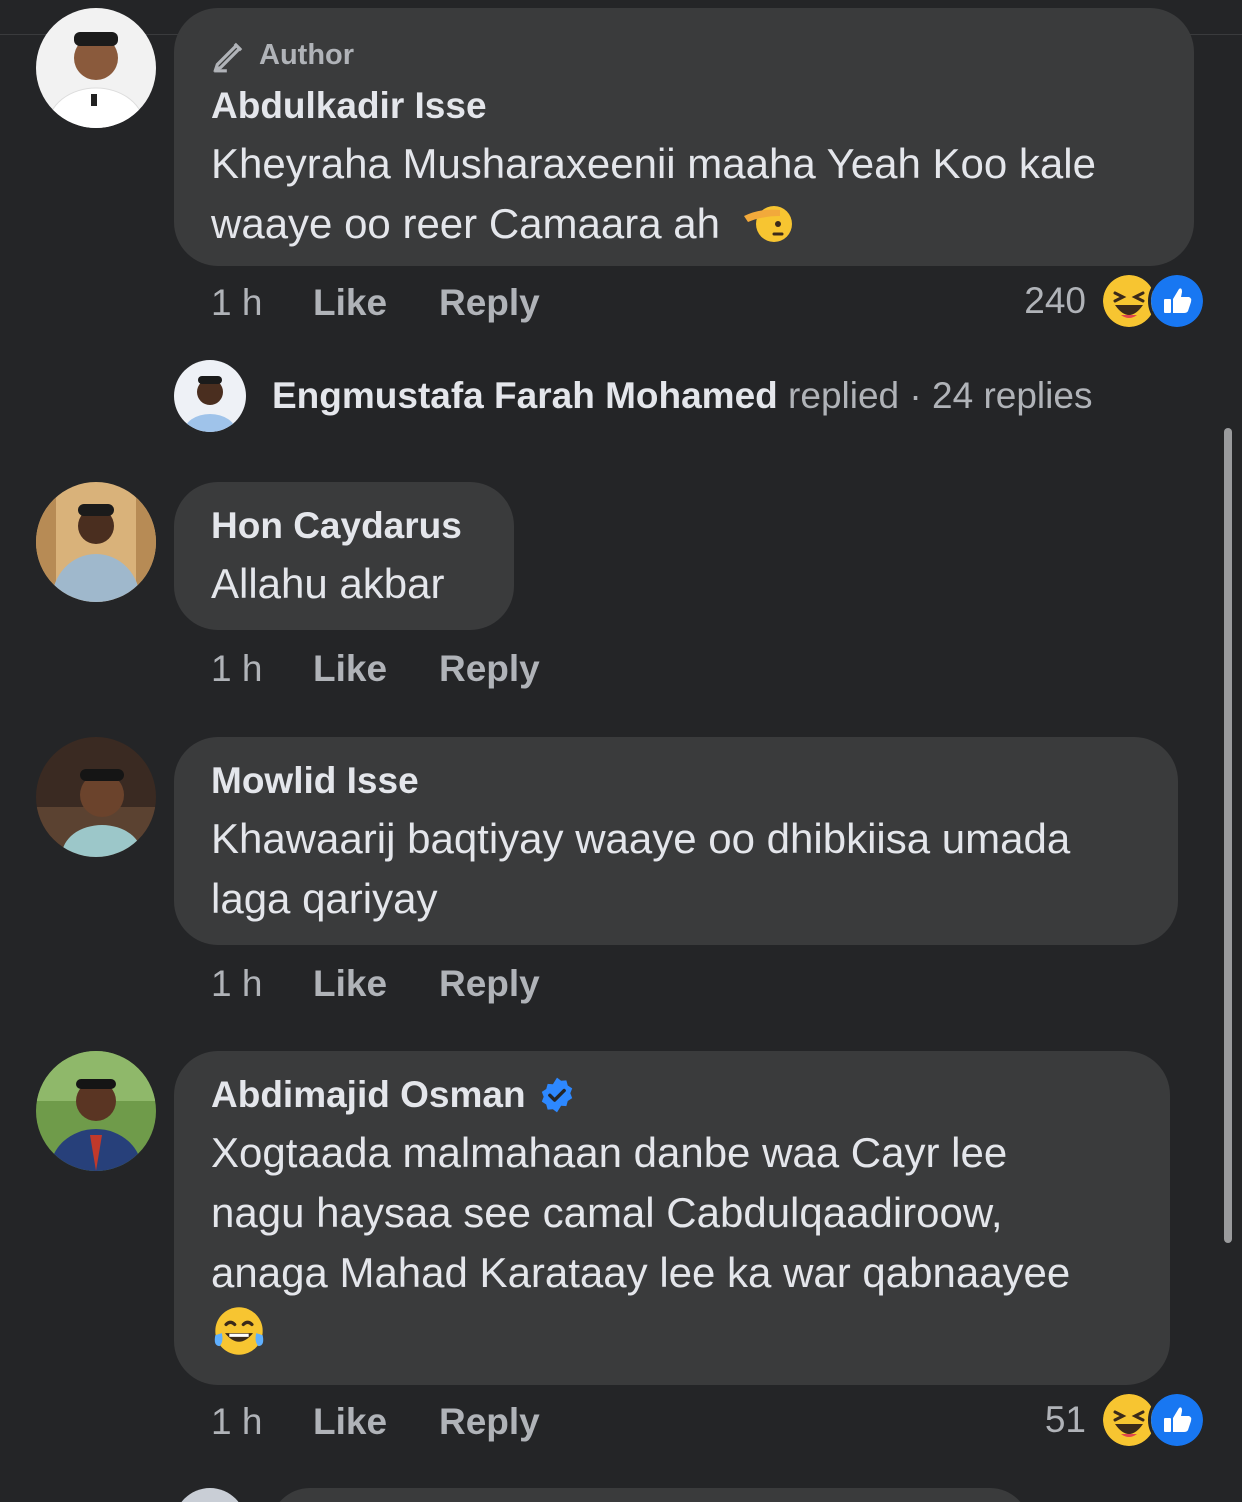 The image size is (1242, 1502). I want to click on comment-text: Allahu akbar, so click(328, 583).